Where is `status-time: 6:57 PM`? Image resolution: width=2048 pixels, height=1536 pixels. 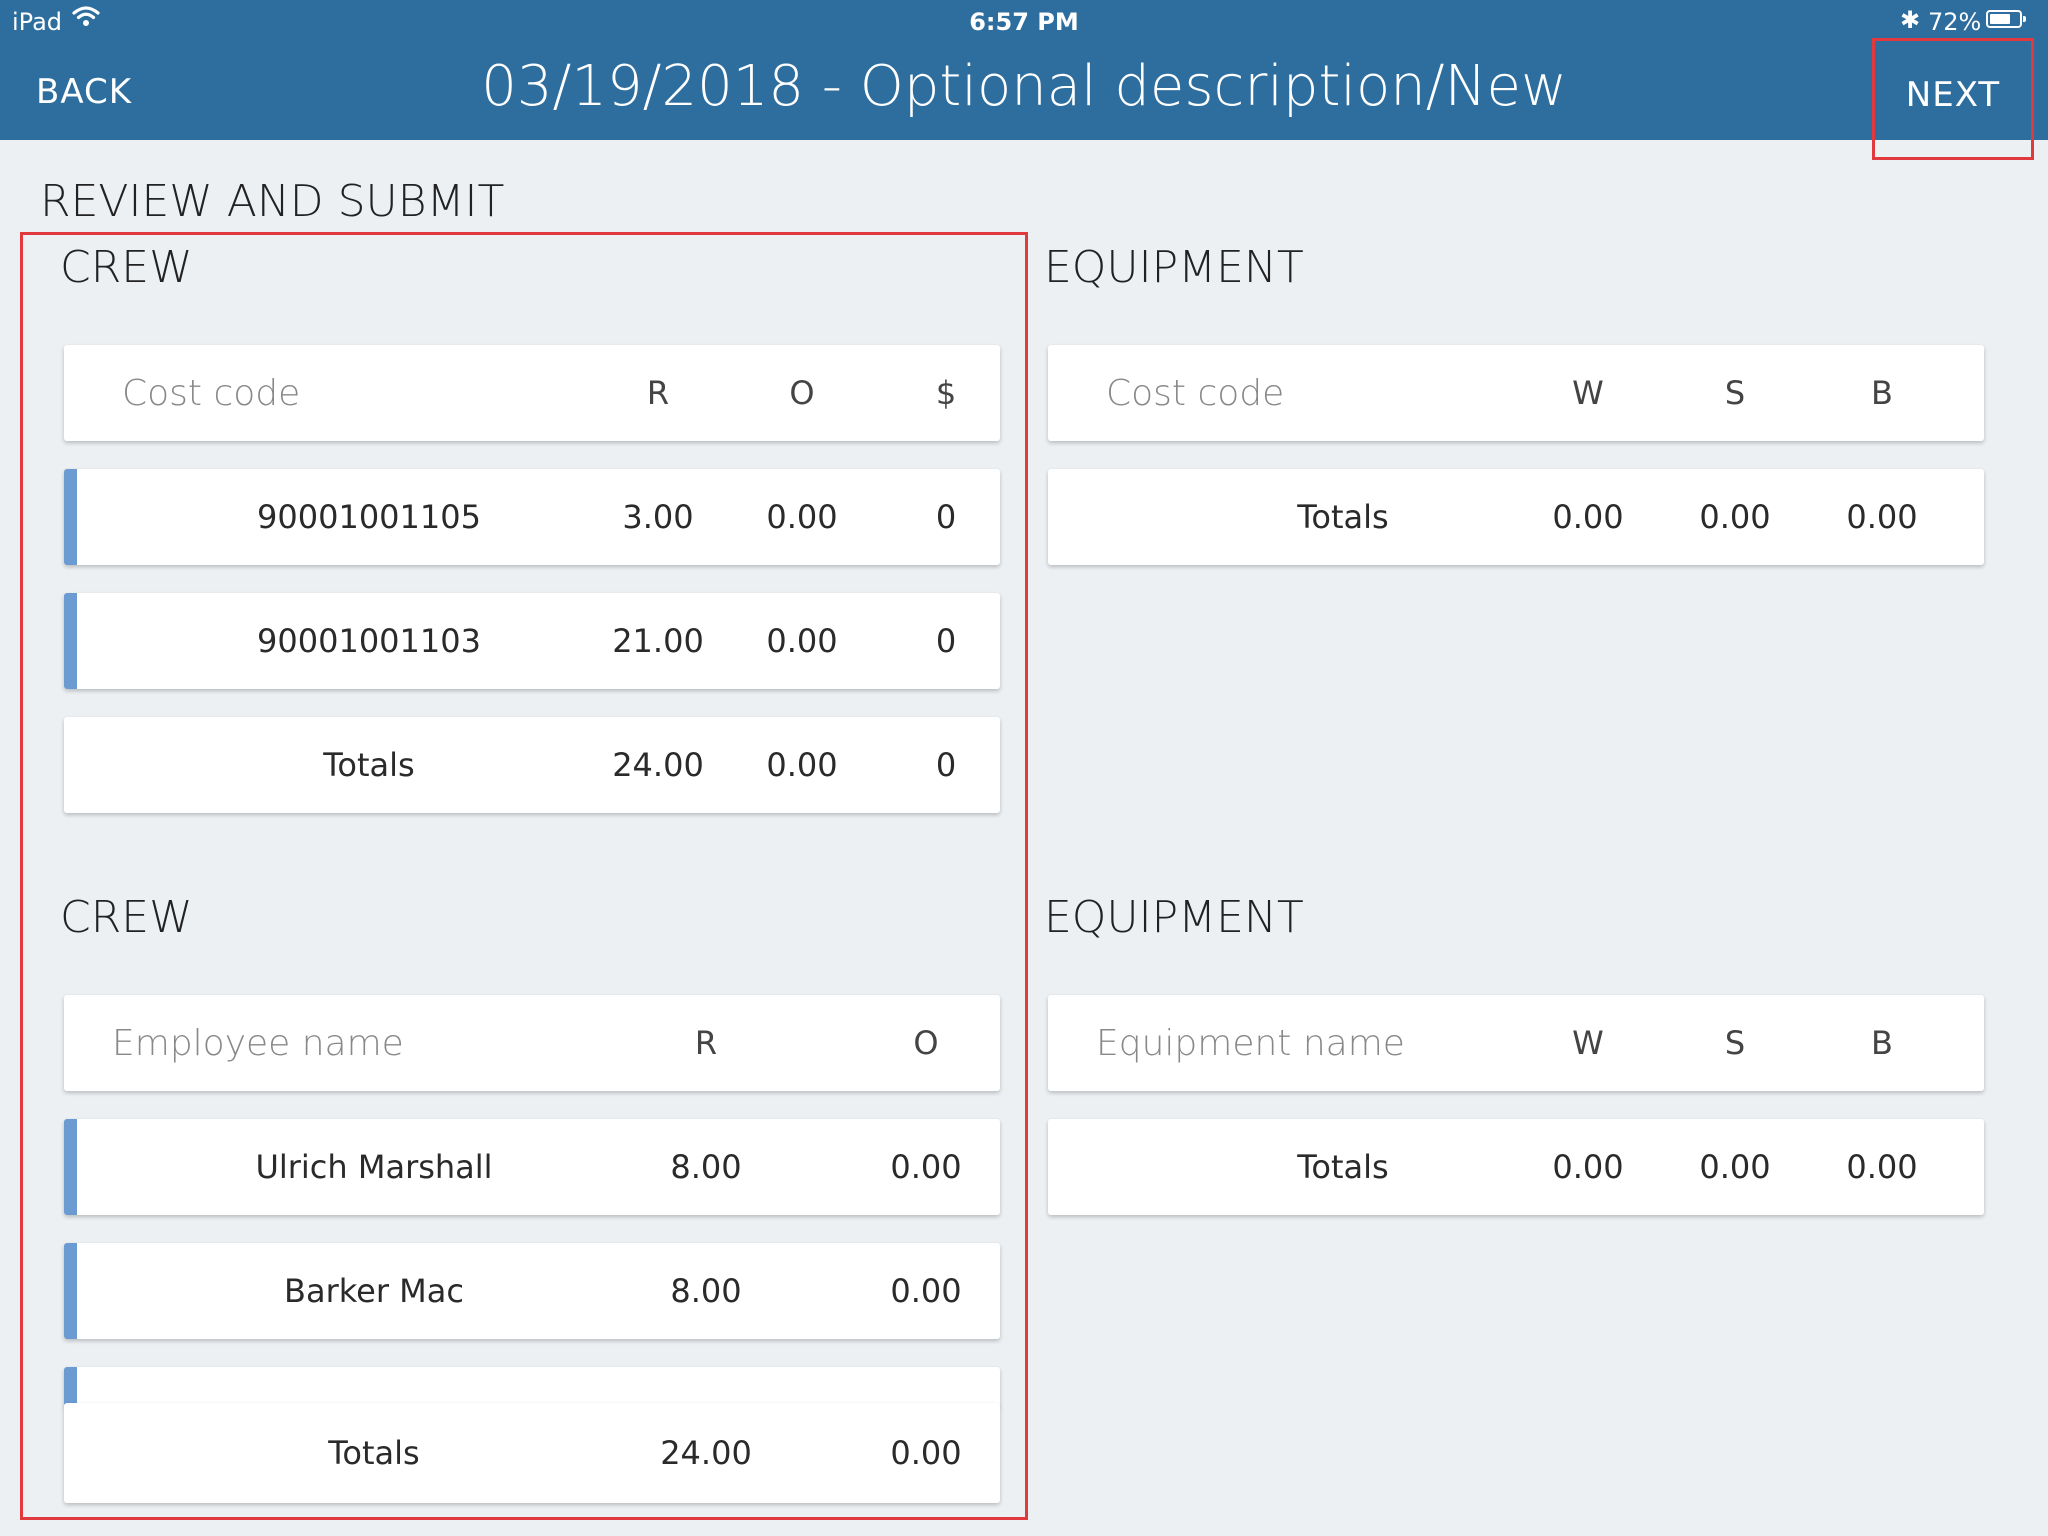
status-time: 6:57 PM is located at coordinates (1024, 22).